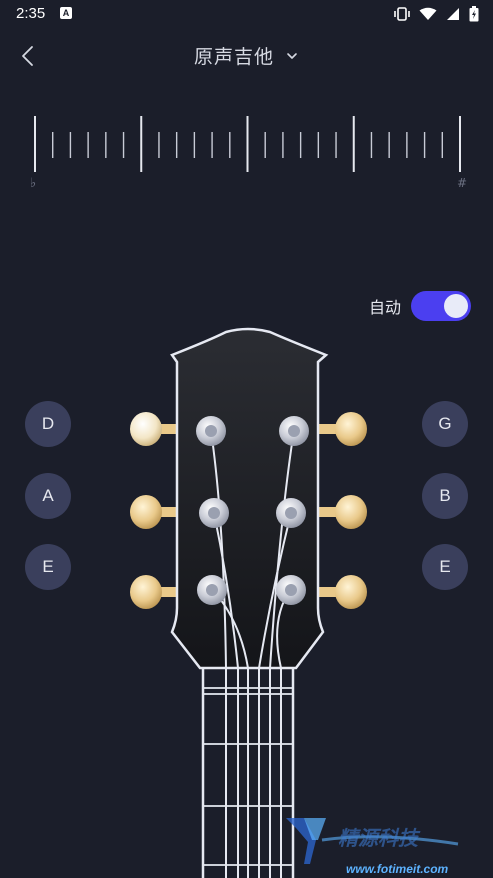 The width and height of the screenshot is (493, 878). I want to click on battery-icon, so click(474, 14).